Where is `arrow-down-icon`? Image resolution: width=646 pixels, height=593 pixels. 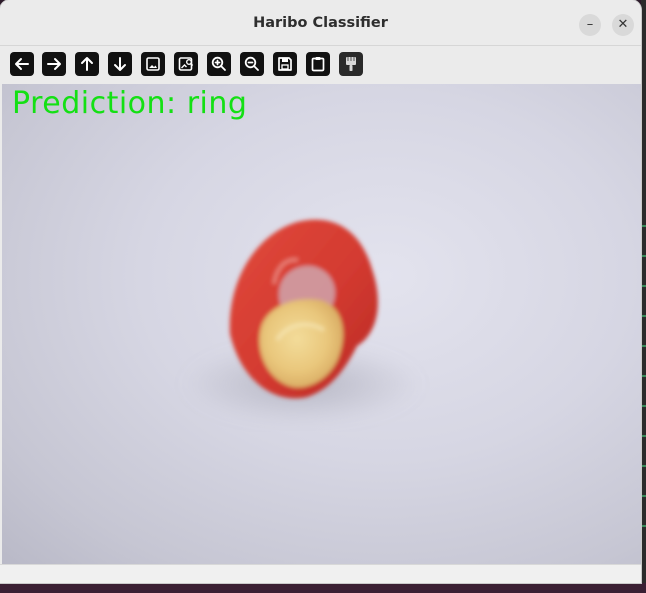
arrow-down-icon is located at coordinates (120, 64).